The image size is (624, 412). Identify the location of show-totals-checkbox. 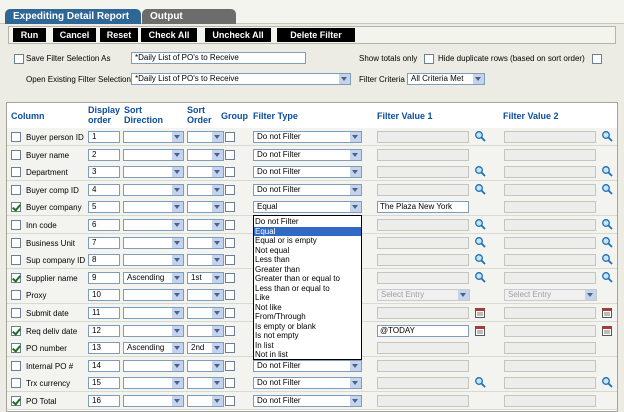
(429, 59).